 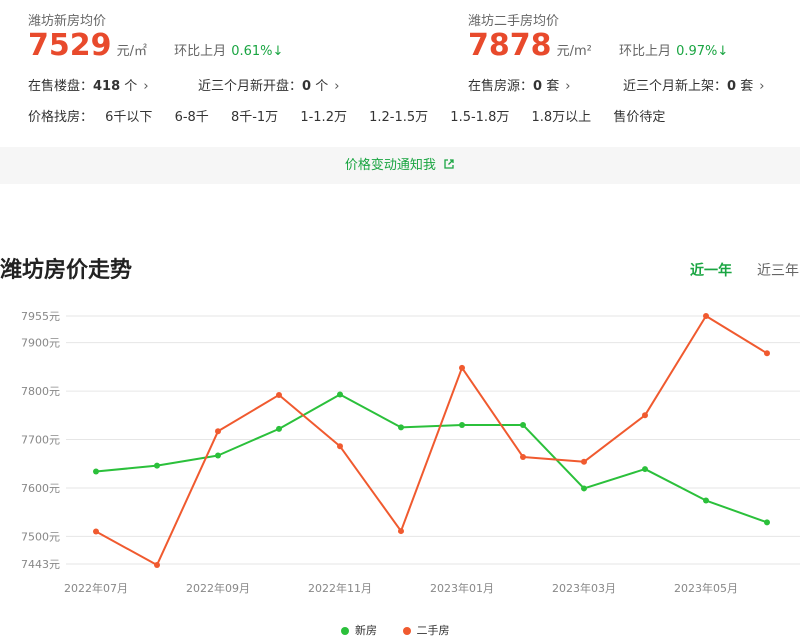 What do you see at coordinates (40, 564) in the screenshot?
I see `y-tick-label: 7443元` at bounding box center [40, 564].